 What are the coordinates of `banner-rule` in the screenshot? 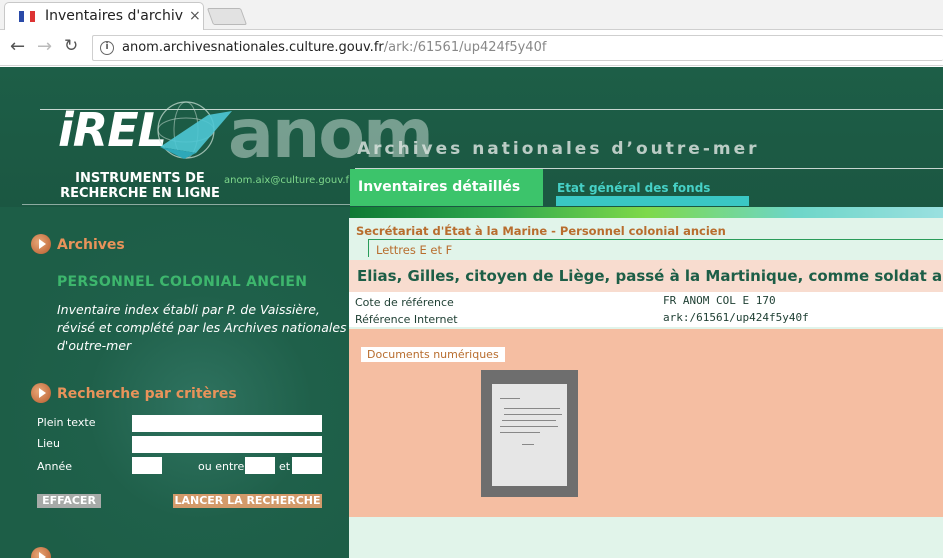 It's located at (186, 204).